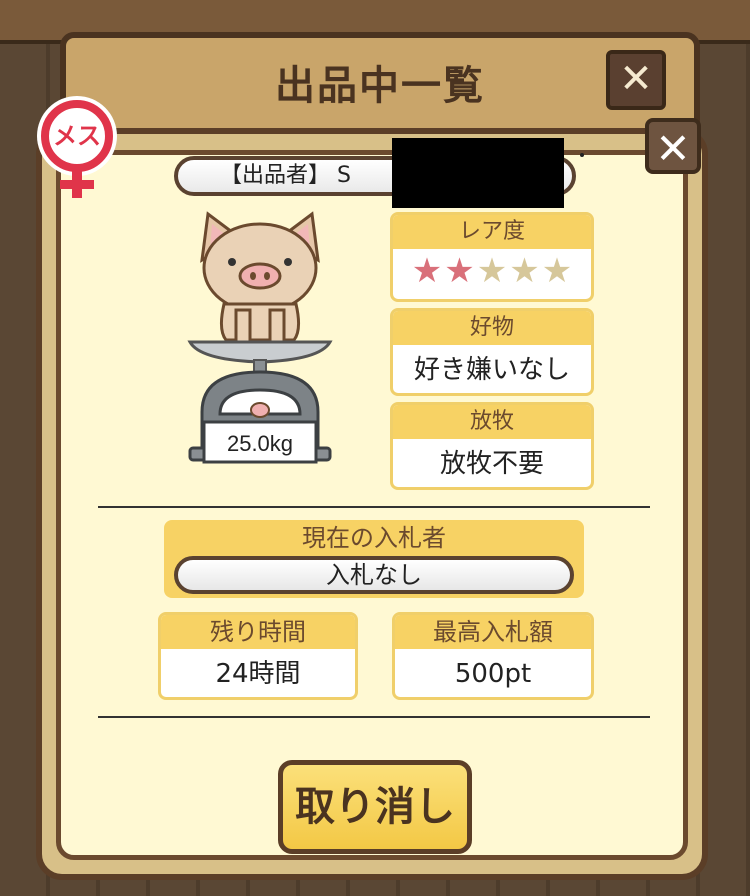 Image resolution: width=750 pixels, height=896 pixels. Describe the element at coordinates (492, 232) in the screenshot. I see `rarity-header: レア度` at that location.